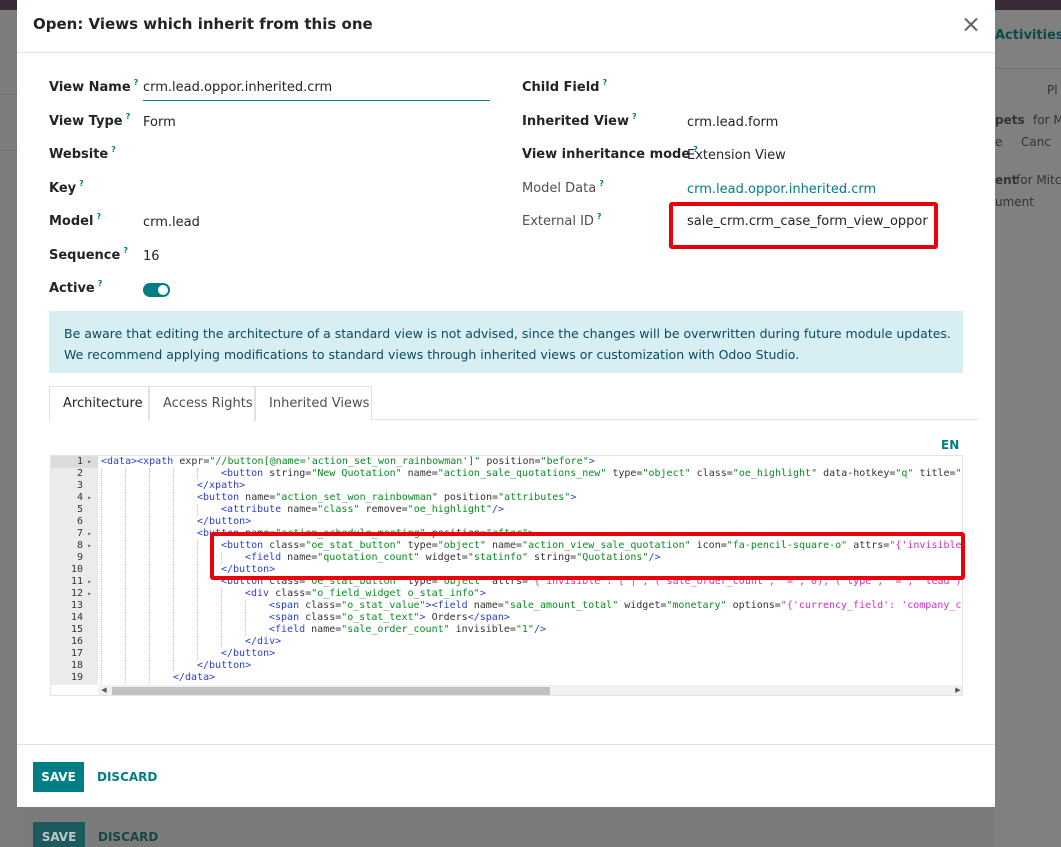 The image size is (1061, 847). I want to click on inheritance-mode-select: Extension View, so click(736, 155).